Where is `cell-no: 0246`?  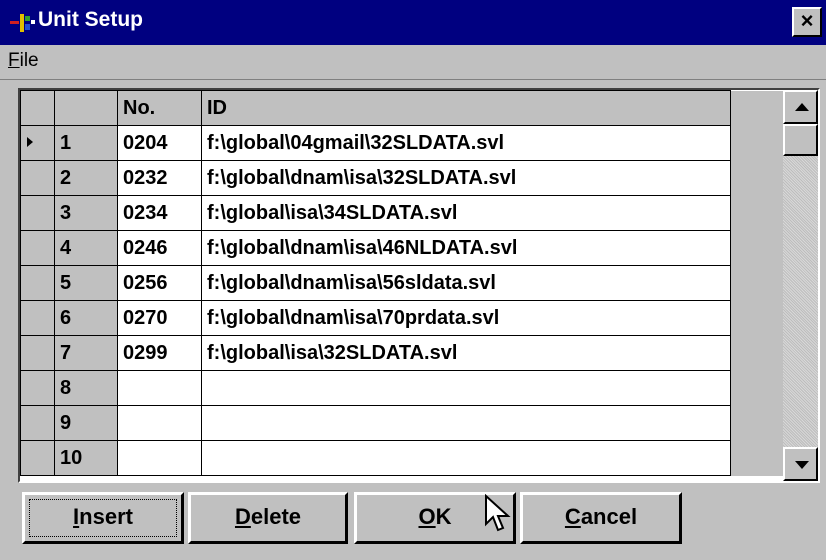 cell-no: 0246 is located at coordinates (159, 248).